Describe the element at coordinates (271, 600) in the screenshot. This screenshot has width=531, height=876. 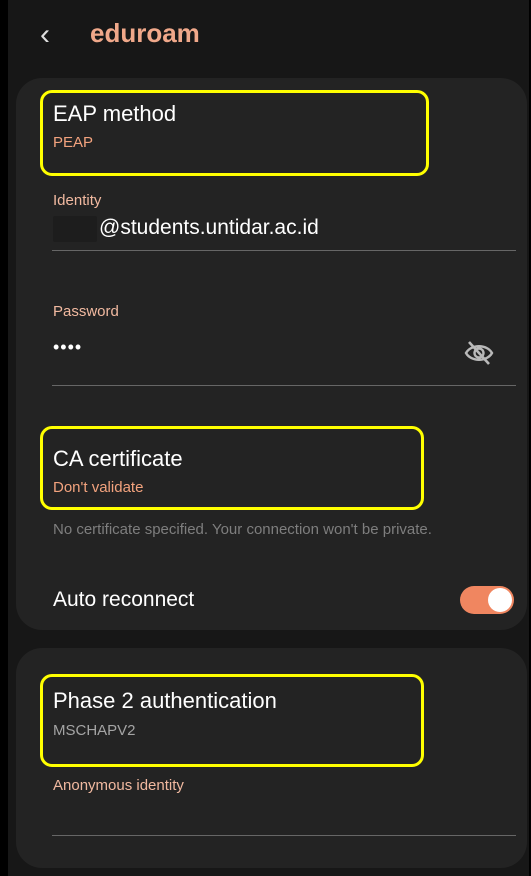
I see `auto-reconnect-row: Auto reconnect` at that location.